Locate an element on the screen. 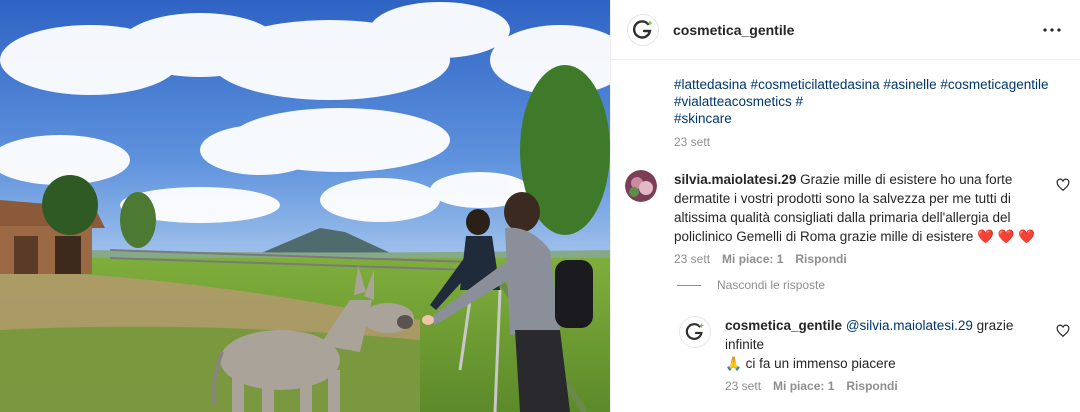 The image size is (1080, 412). reply-mention: @silvia.maiolatesi.29 is located at coordinates (909, 325).